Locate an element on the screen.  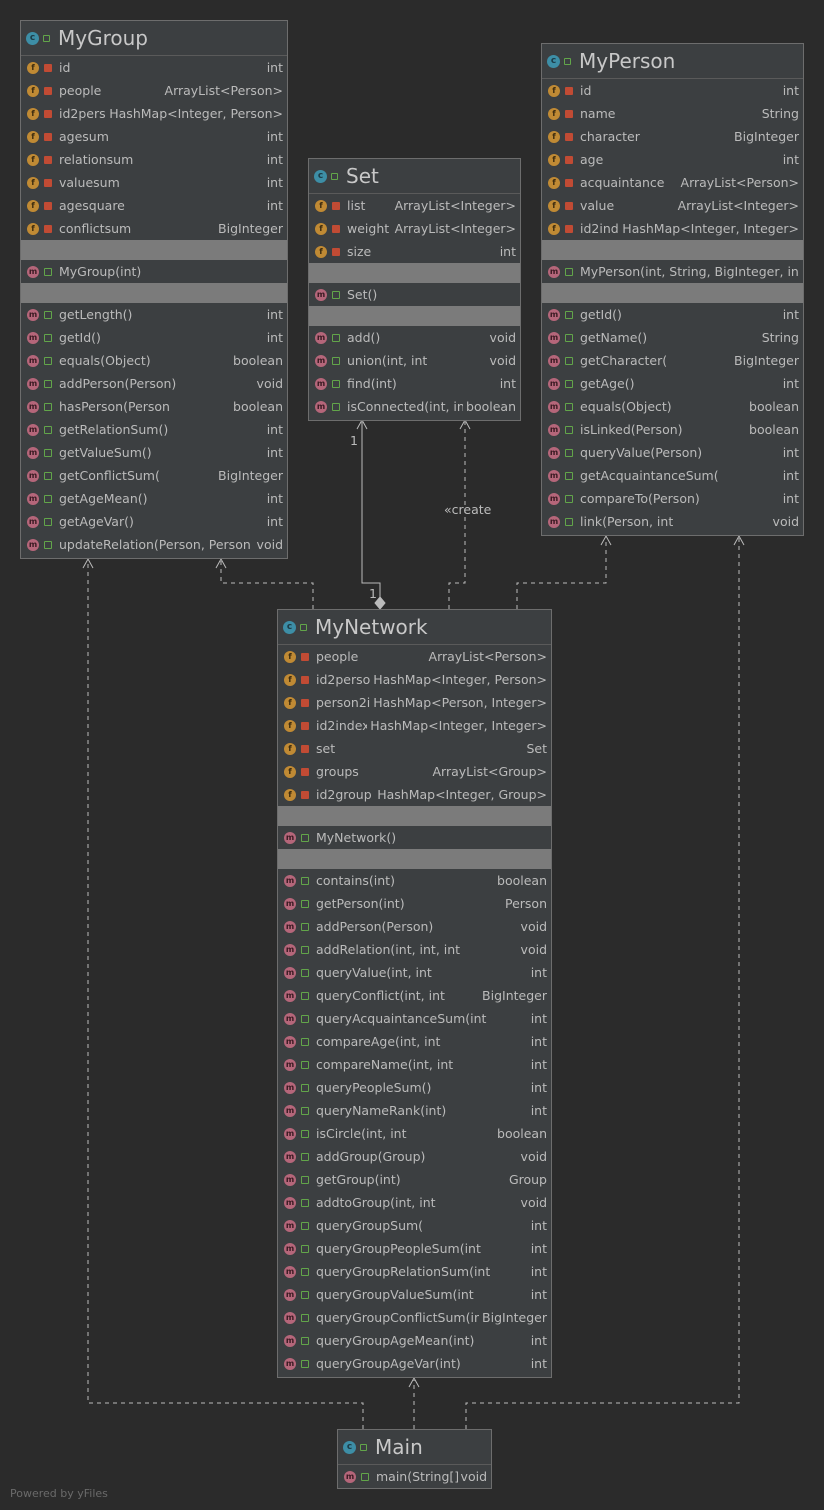
method-row: m getAge() int is located at coordinates (672, 383).